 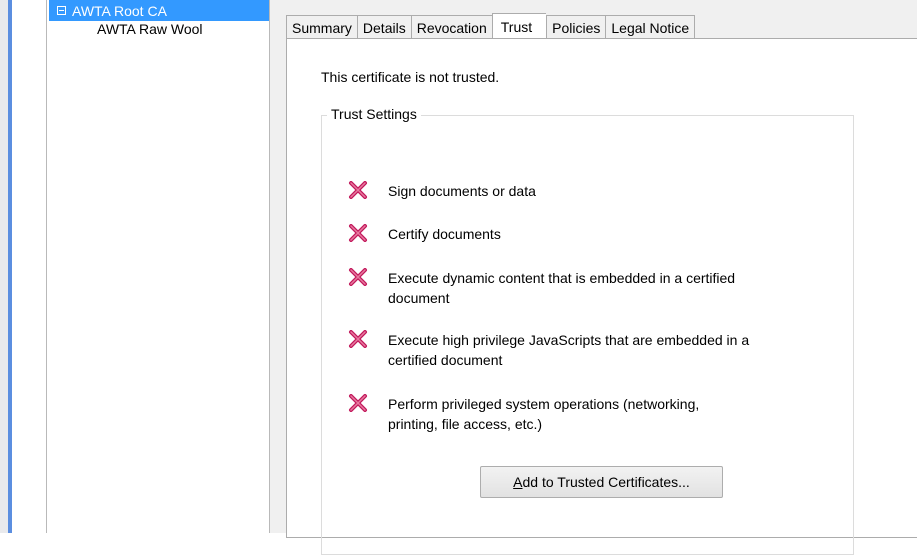 What do you see at coordinates (462, 191) in the screenshot?
I see `trust-item-text: Sign documents or data` at bounding box center [462, 191].